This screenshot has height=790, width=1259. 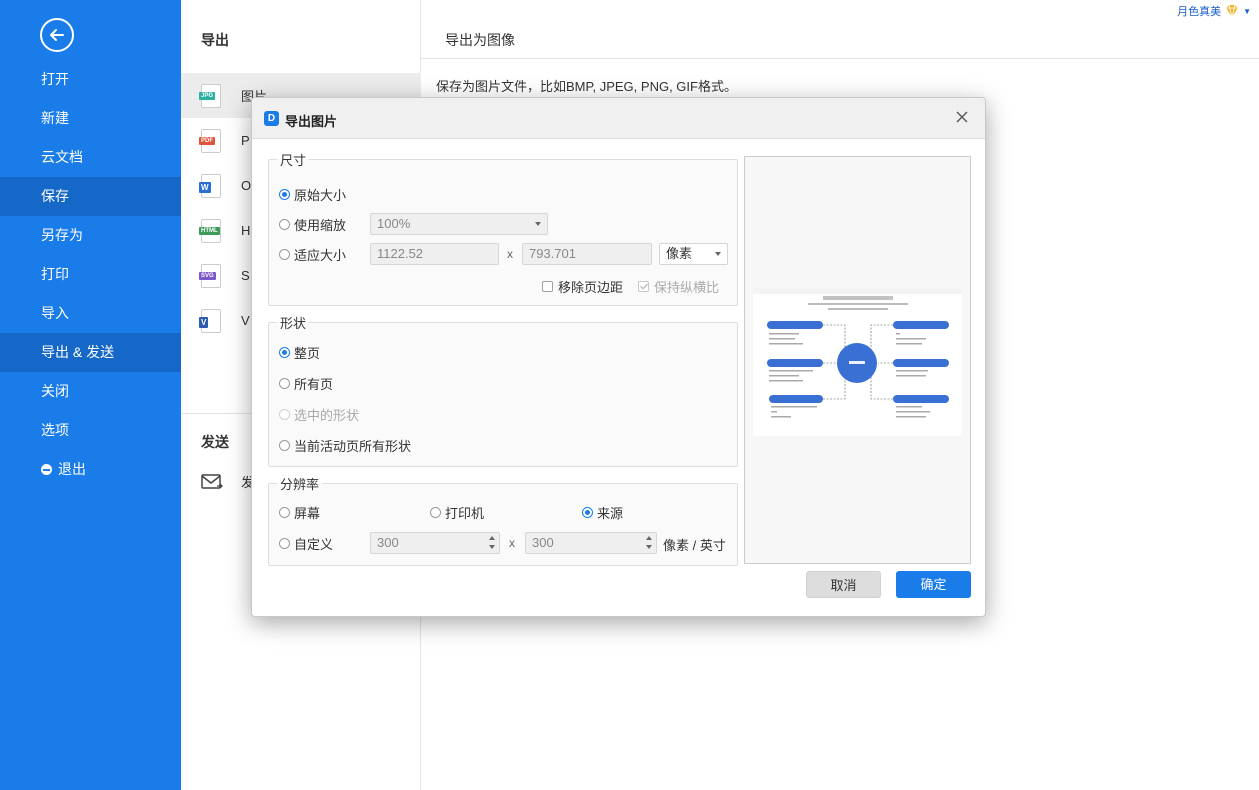 I want to click on svg-badge: SVG, so click(x=207, y=275).